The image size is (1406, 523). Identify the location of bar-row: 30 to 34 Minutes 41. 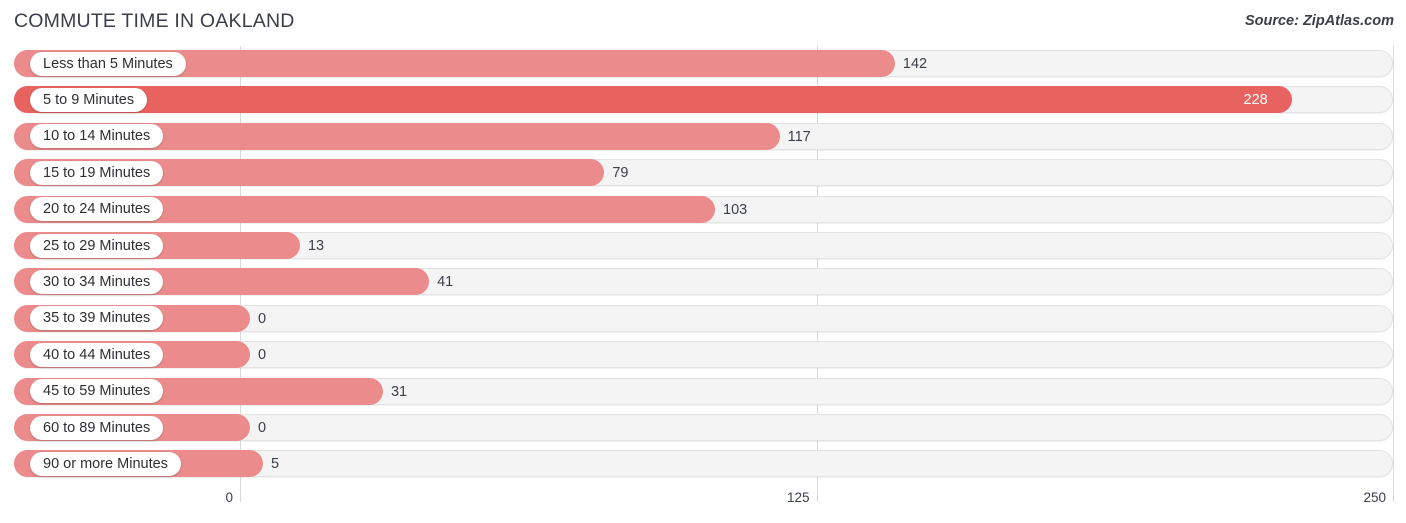
(703, 284).